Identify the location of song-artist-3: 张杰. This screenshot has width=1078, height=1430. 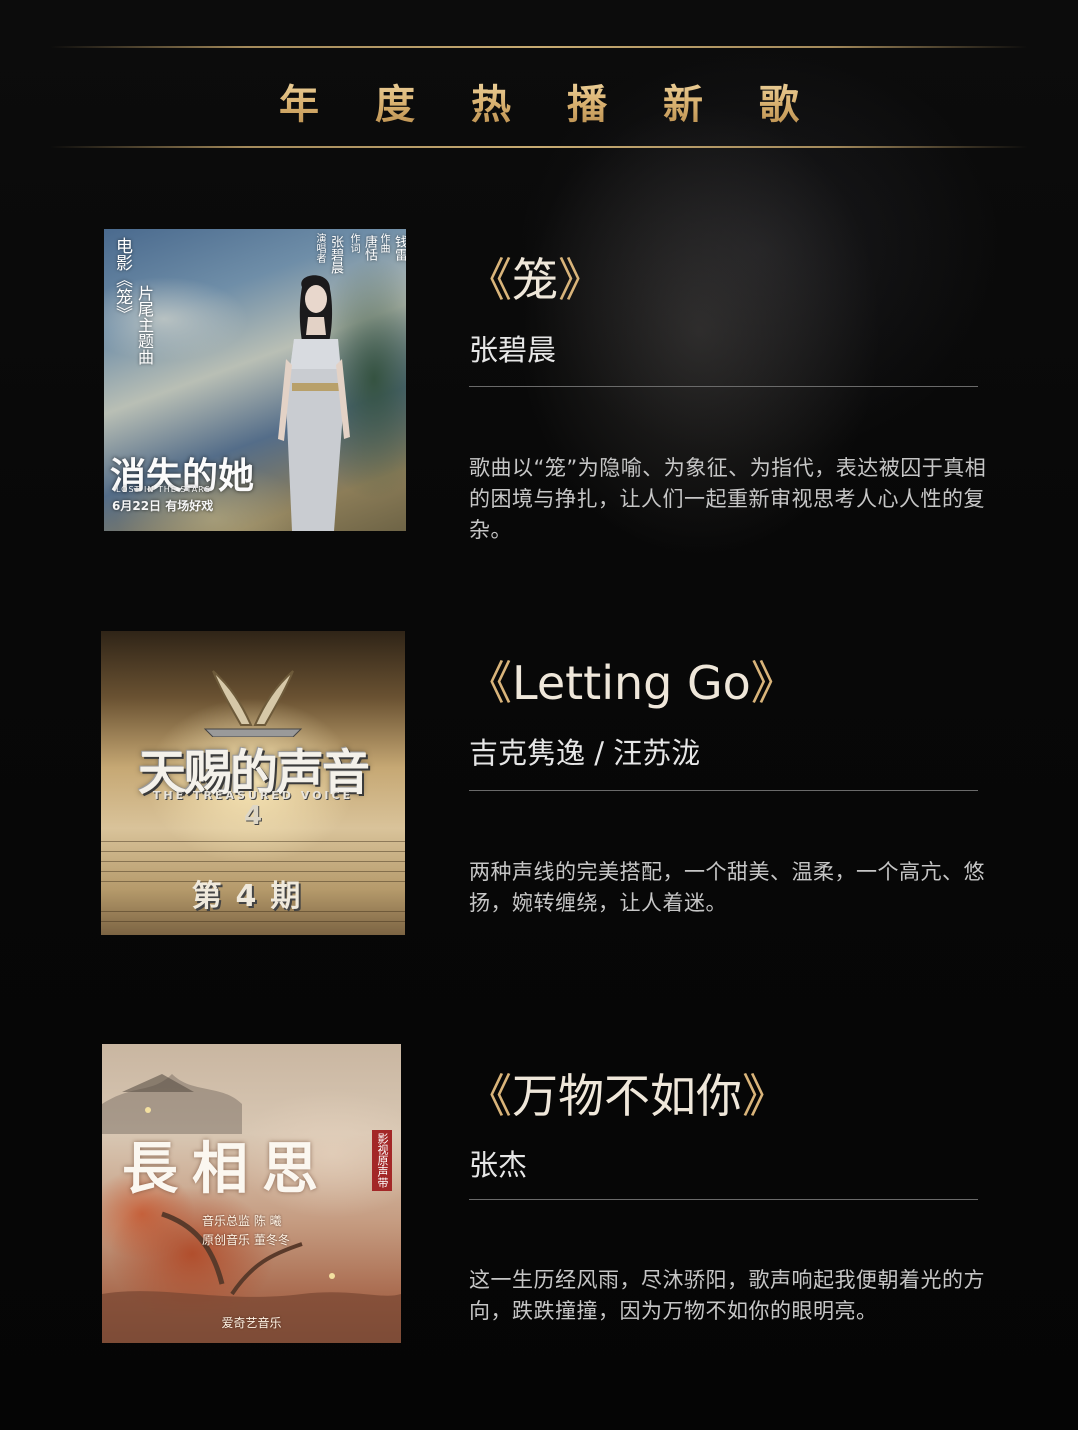
(498, 1165).